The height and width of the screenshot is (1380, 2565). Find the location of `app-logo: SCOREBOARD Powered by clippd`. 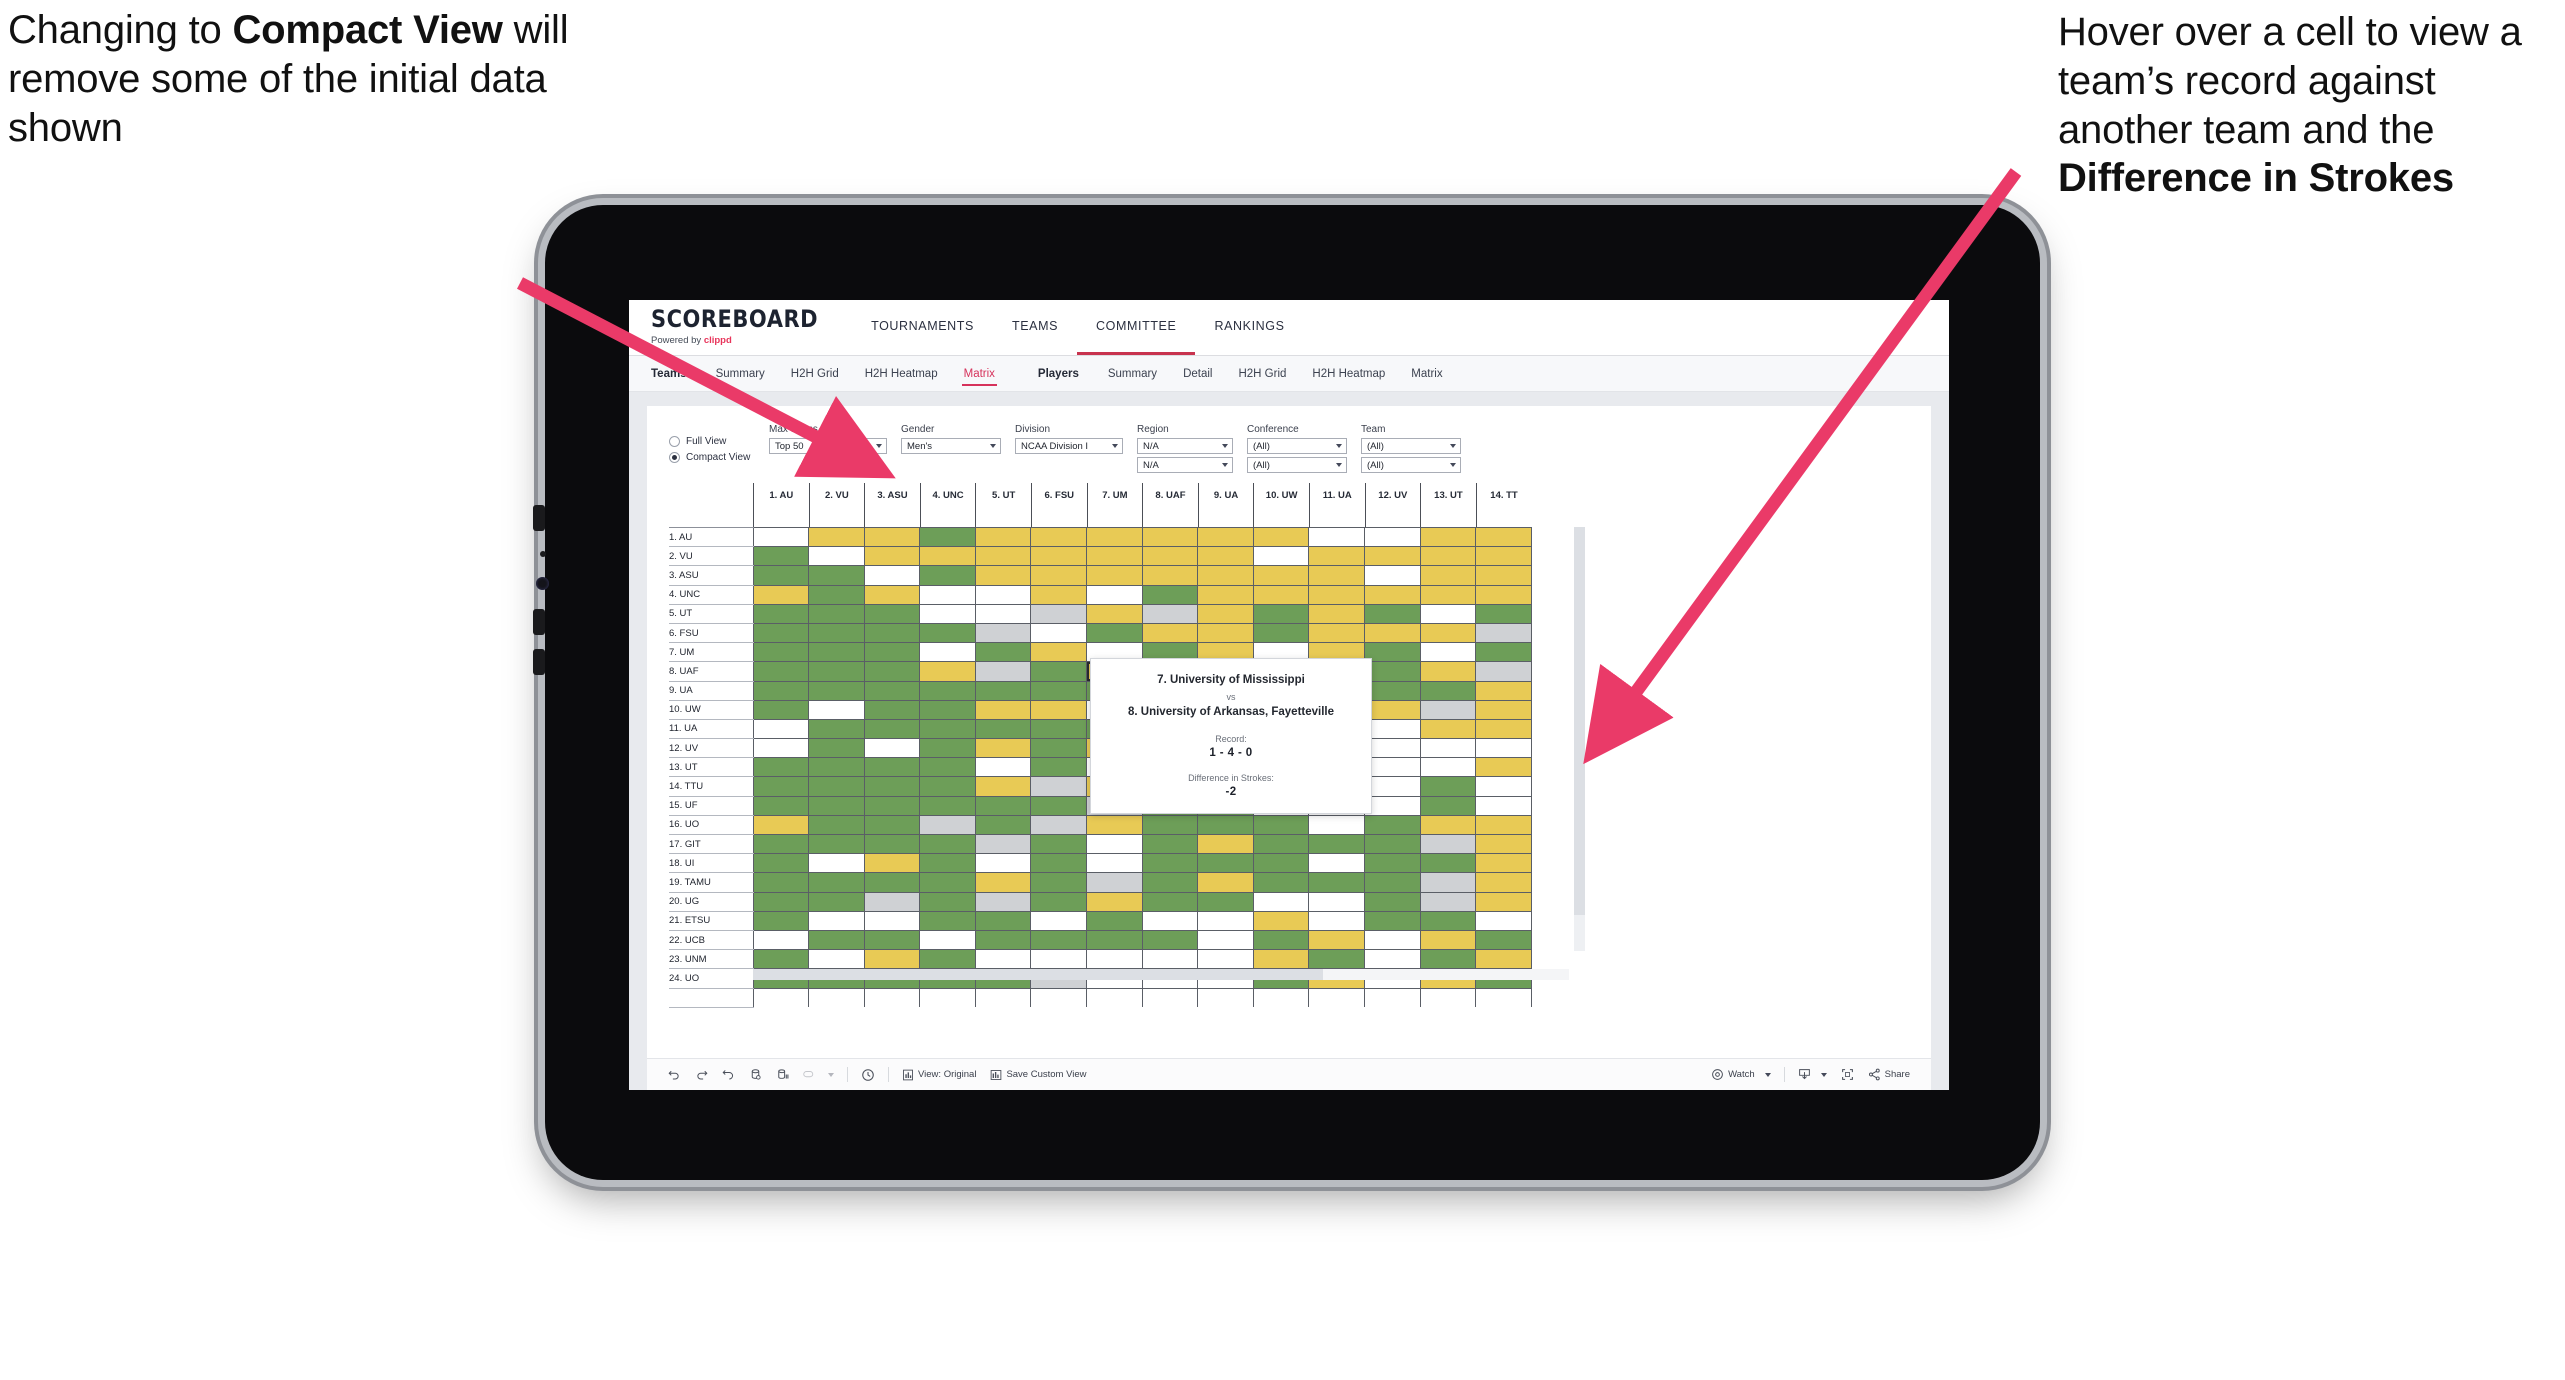

app-logo: SCOREBOARD Powered by clippd is located at coordinates (751, 327).